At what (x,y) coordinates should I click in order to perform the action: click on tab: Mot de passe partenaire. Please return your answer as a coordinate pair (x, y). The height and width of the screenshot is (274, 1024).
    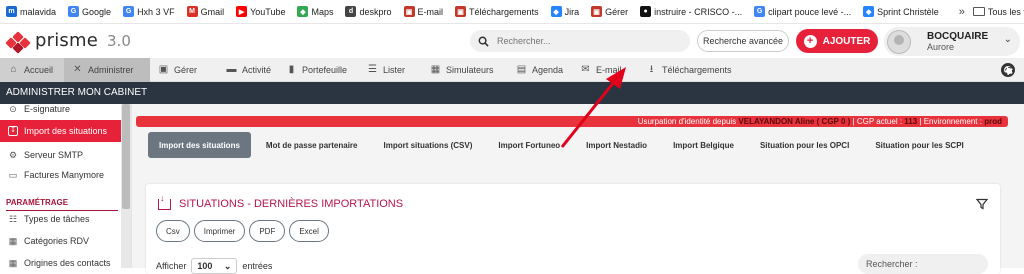
    Looking at the image, I should click on (312, 145).